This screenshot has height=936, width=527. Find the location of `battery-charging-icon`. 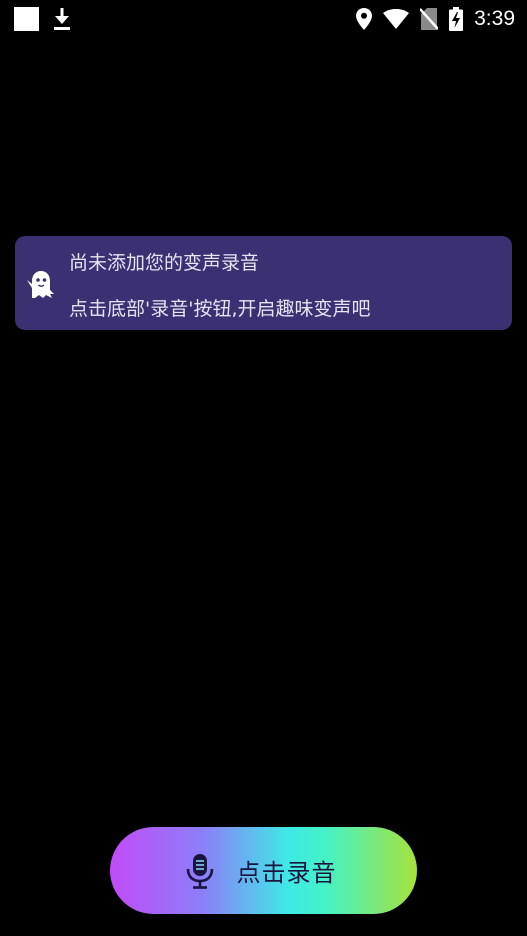

battery-charging-icon is located at coordinates (456, 19).